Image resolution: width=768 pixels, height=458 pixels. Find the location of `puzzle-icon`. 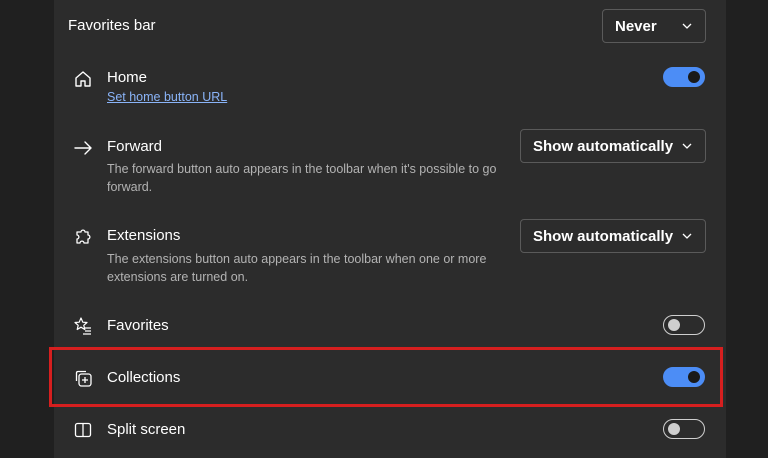

puzzle-icon is located at coordinates (83, 237).